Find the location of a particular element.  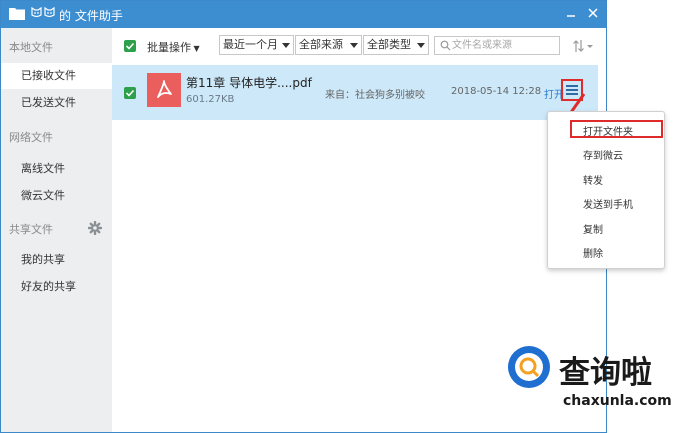

context-menu: 打开文件夹 存到微云 转发 发送到手机 复制 删除 is located at coordinates (606, 190).